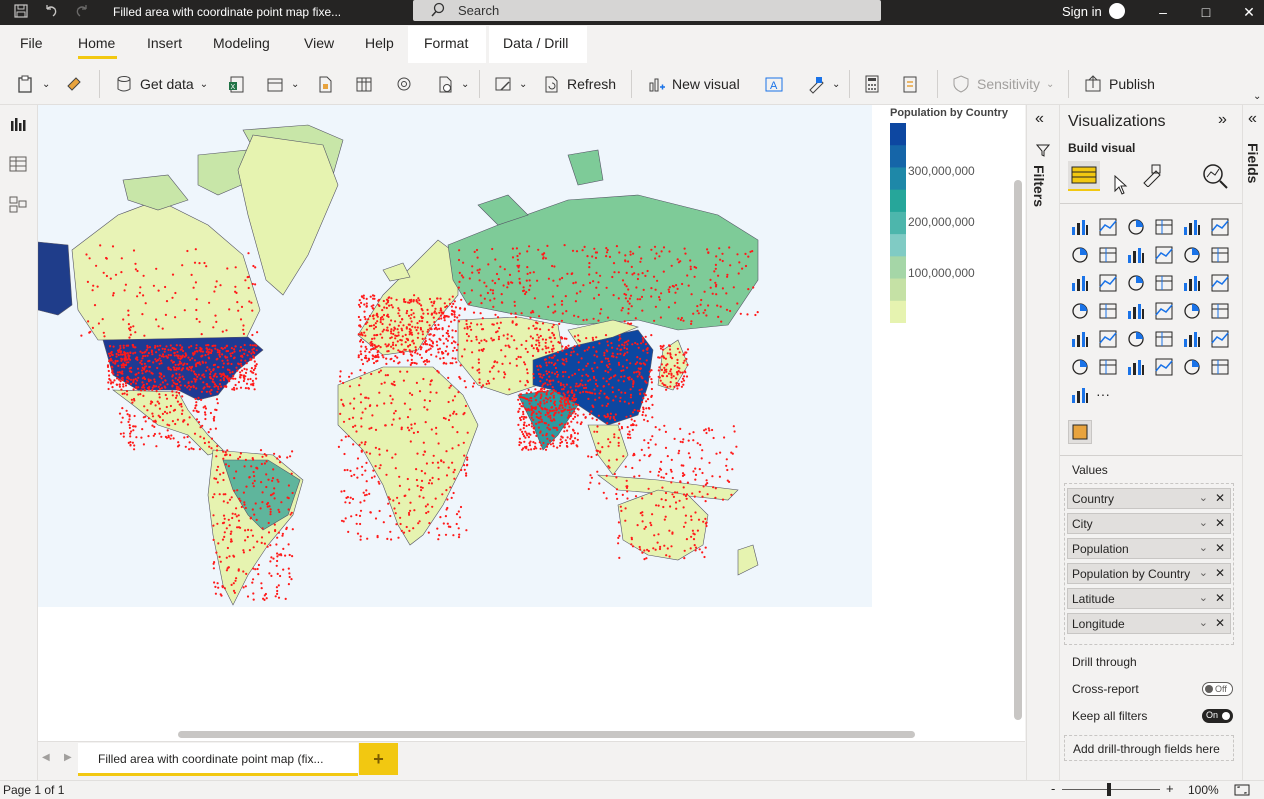 The image size is (1264, 799). Describe the element at coordinates (282, 84) in the screenshot. I see `dataset-button: ⌄` at that location.